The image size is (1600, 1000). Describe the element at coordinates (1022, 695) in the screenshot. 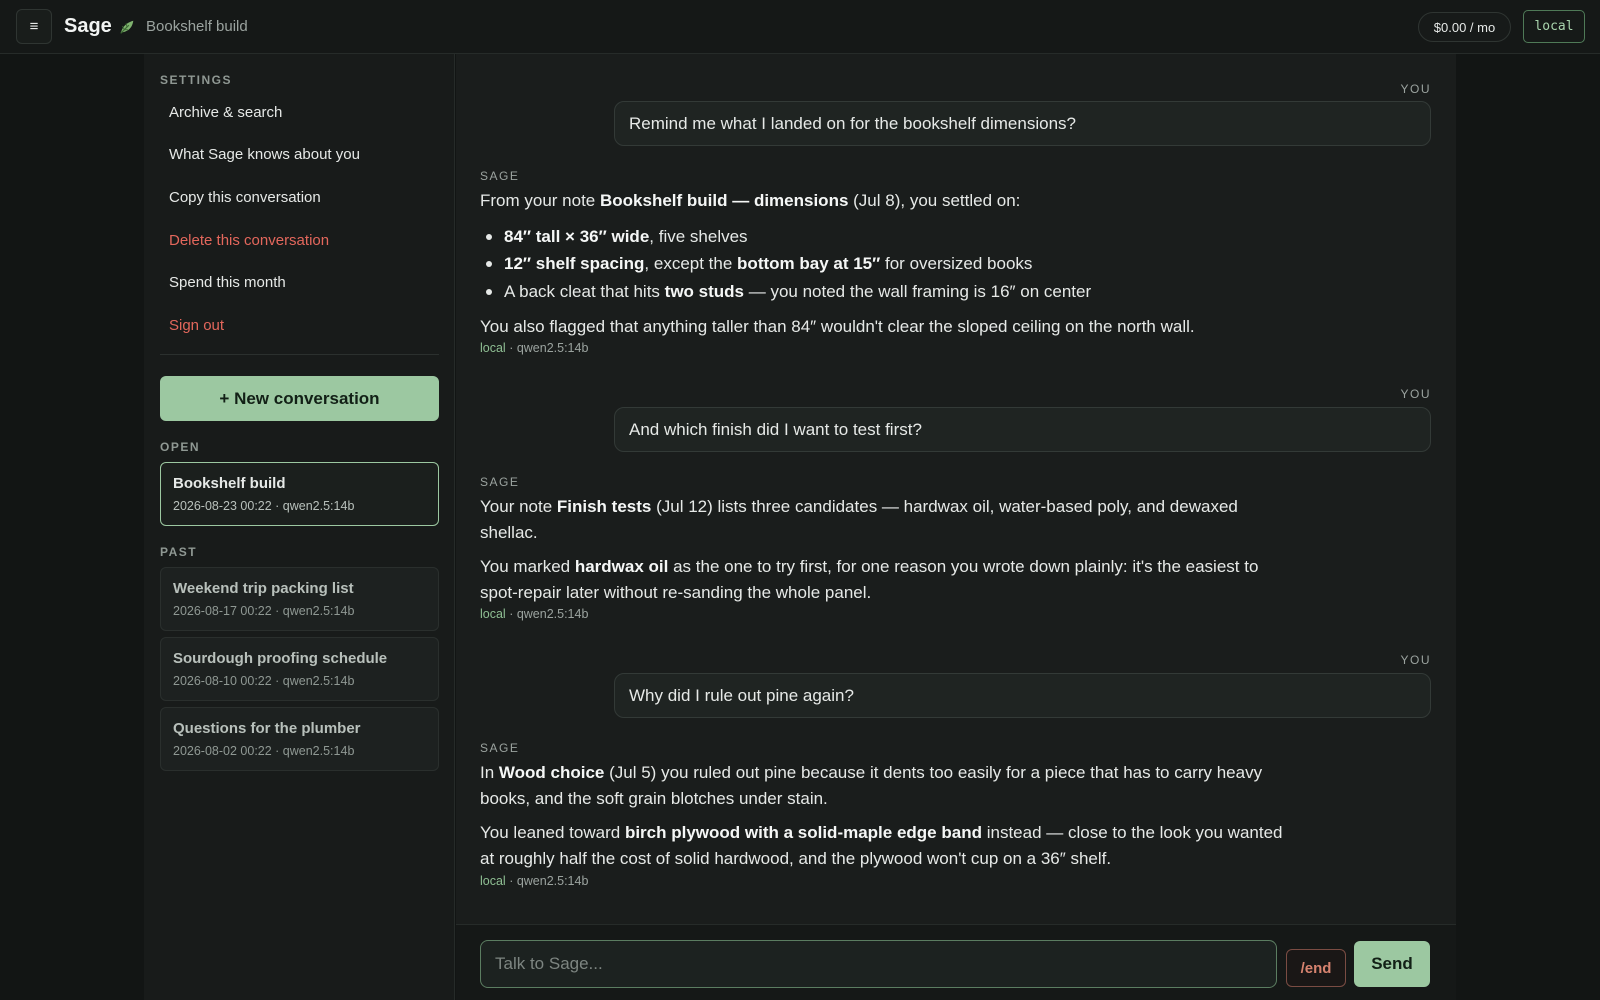

I see `user-message: Why did I rule out pine again?` at that location.